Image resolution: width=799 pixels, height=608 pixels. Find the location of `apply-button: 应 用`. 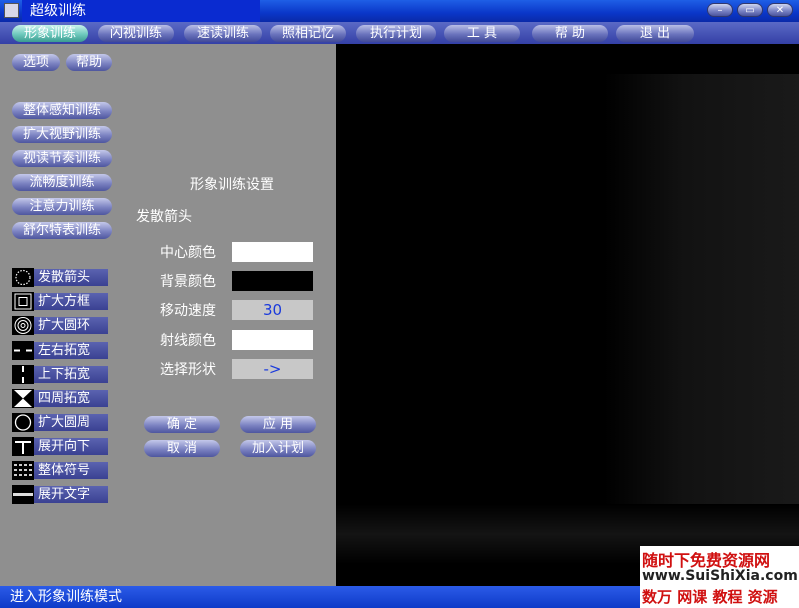

apply-button: 应 用 is located at coordinates (278, 424).